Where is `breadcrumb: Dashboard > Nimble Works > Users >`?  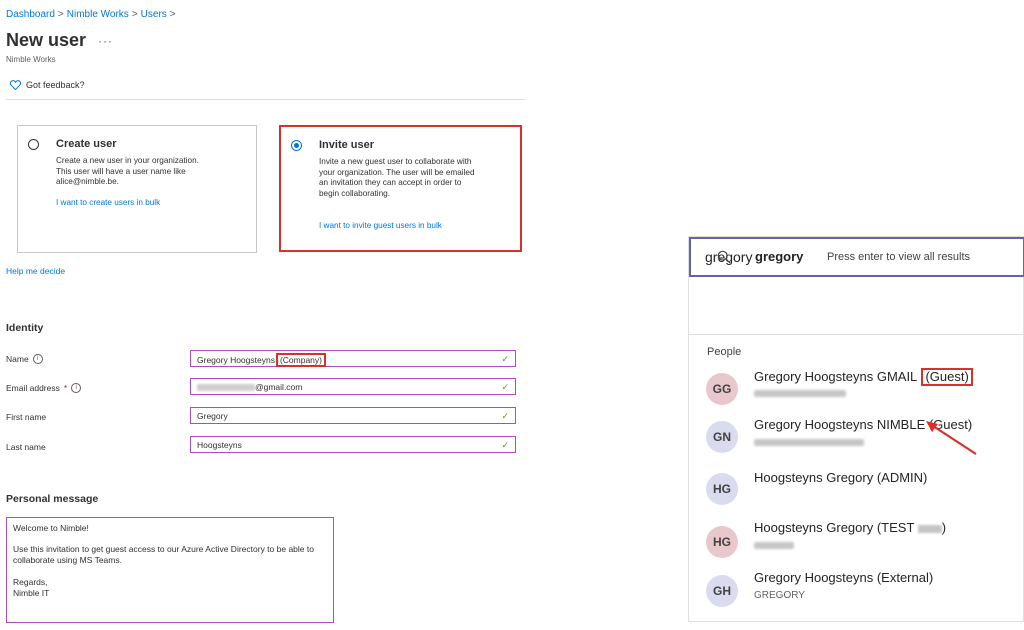
breadcrumb: Dashboard > Nimble Works > Users > is located at coordinates (92, 14).